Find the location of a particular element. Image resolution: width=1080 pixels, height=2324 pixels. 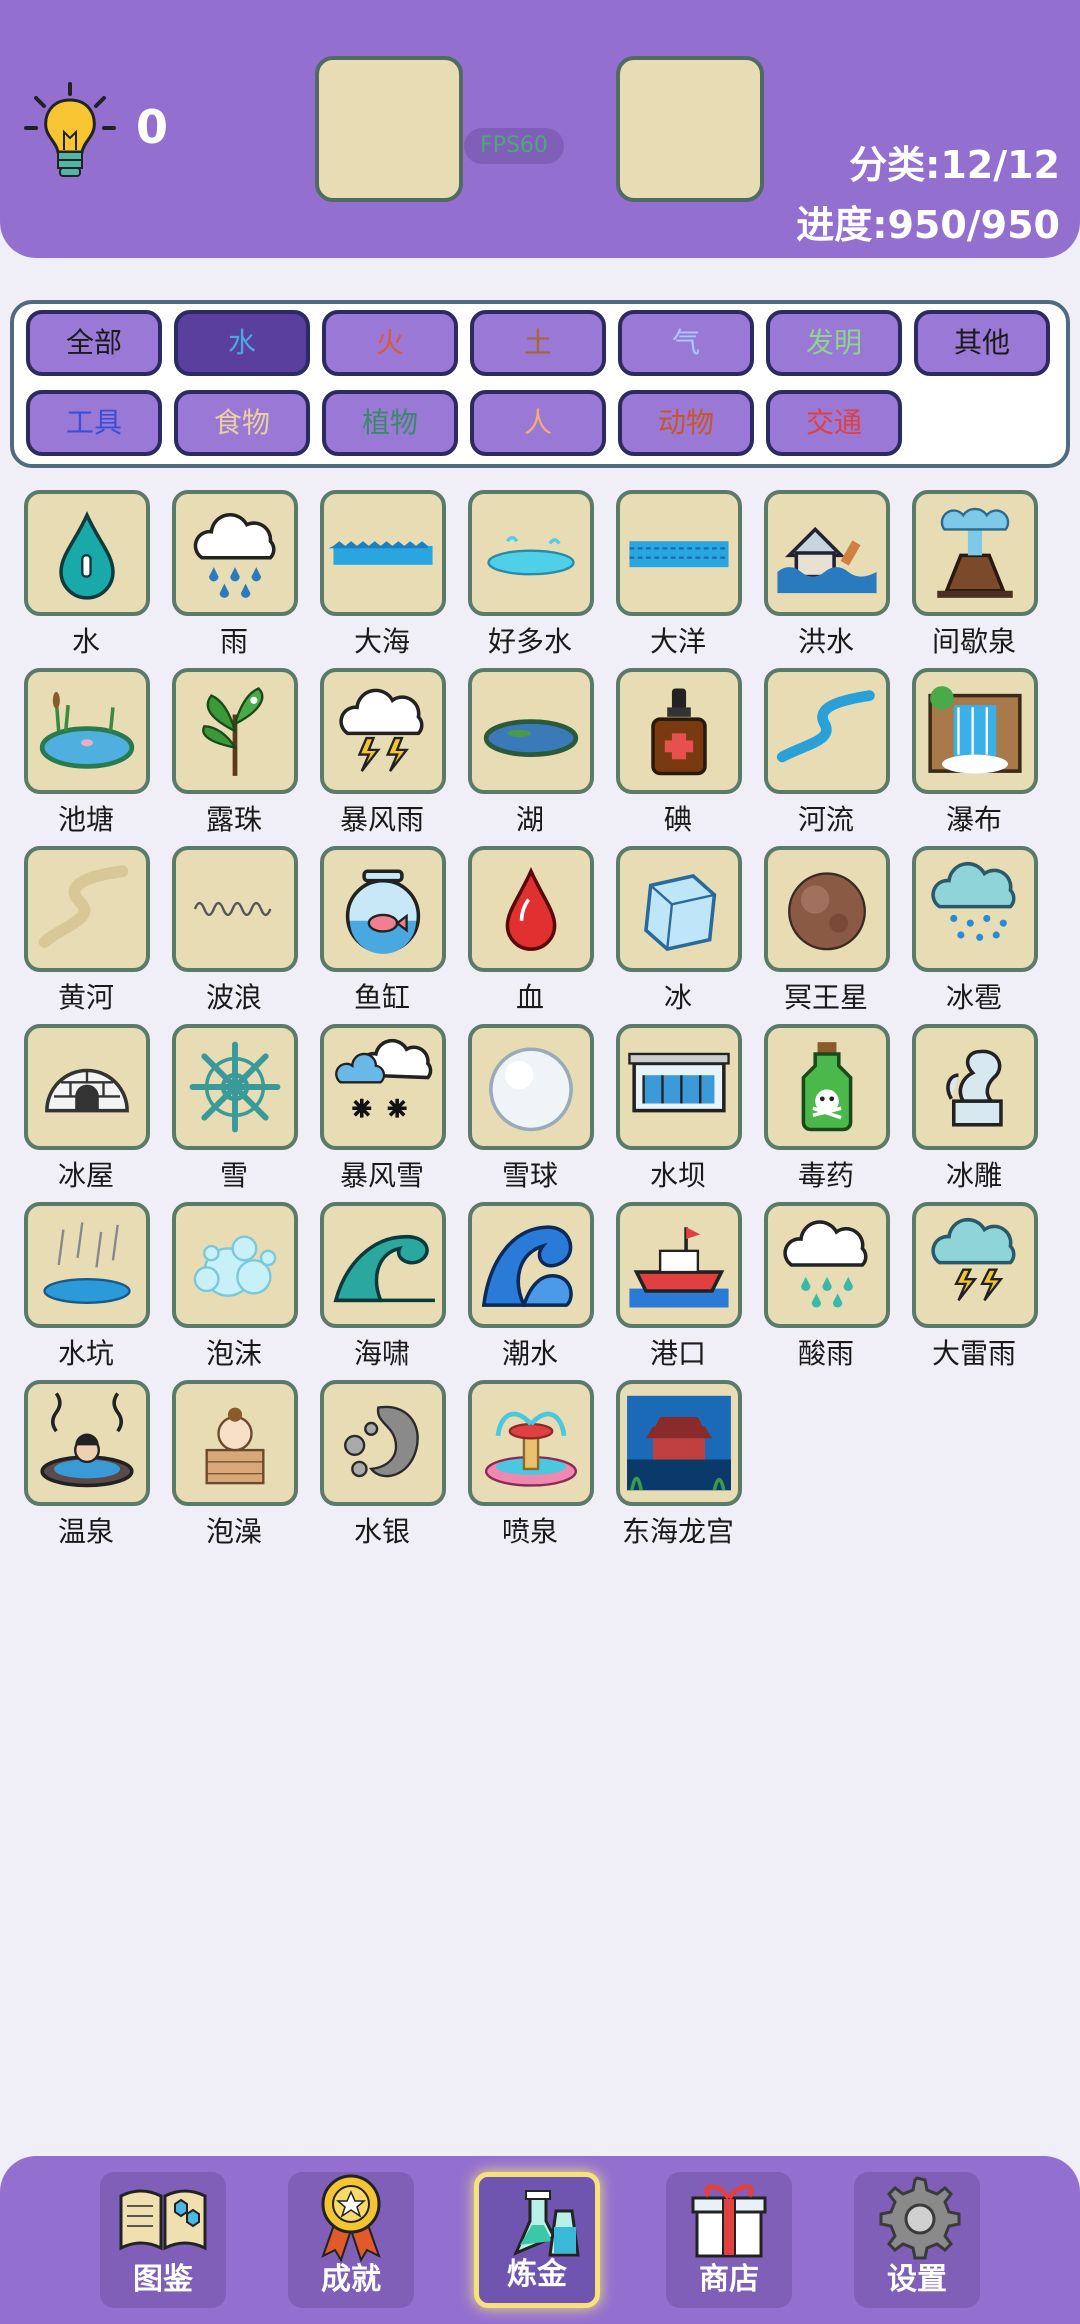

filter-chip: 交通 is located at coordinates (834, 423).